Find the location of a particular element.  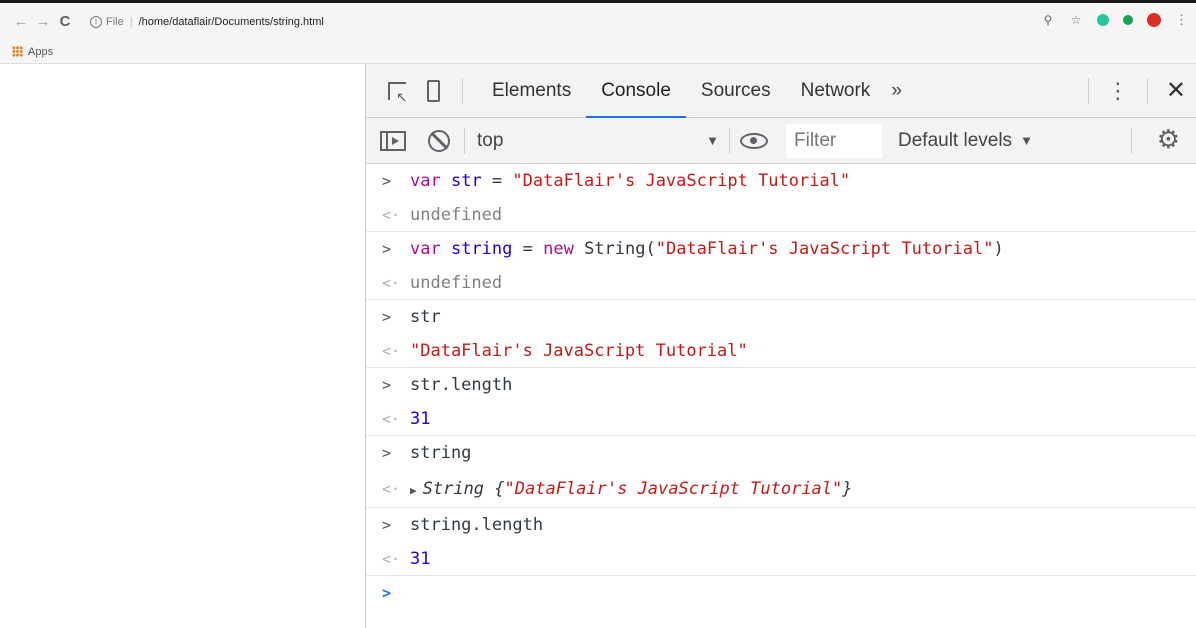

code-paren: ) is located at coordinates (998, 249).